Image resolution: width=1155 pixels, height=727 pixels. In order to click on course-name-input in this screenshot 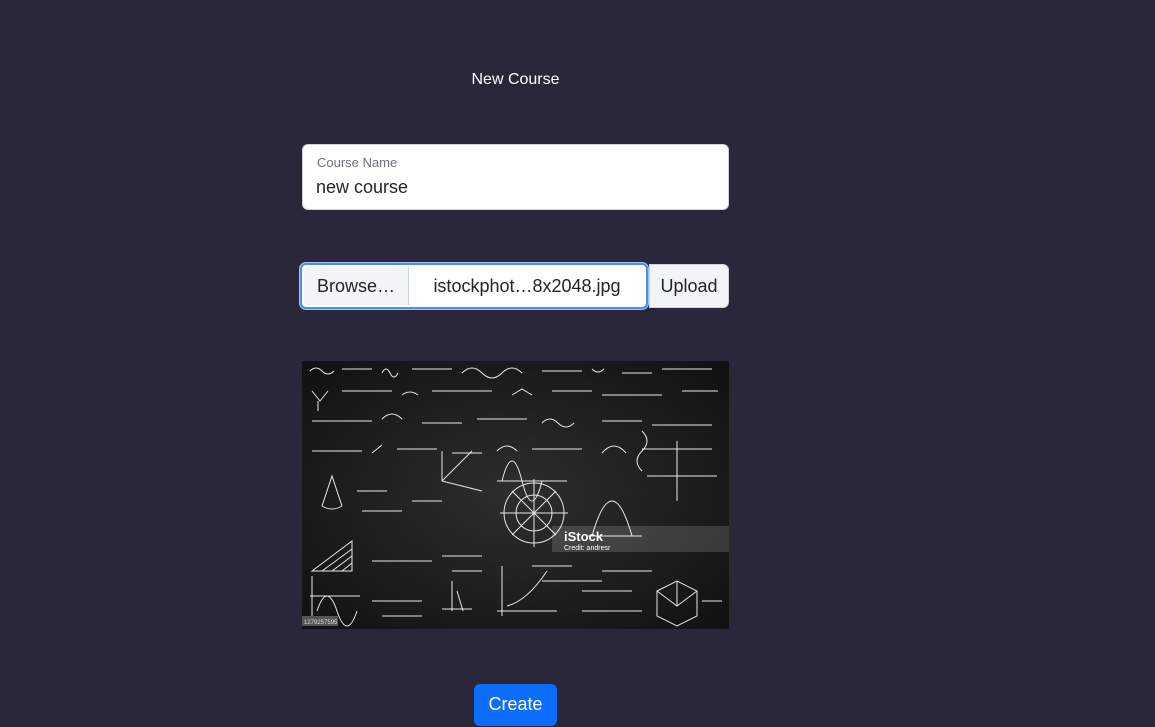, I will do `click(516, 187)`.